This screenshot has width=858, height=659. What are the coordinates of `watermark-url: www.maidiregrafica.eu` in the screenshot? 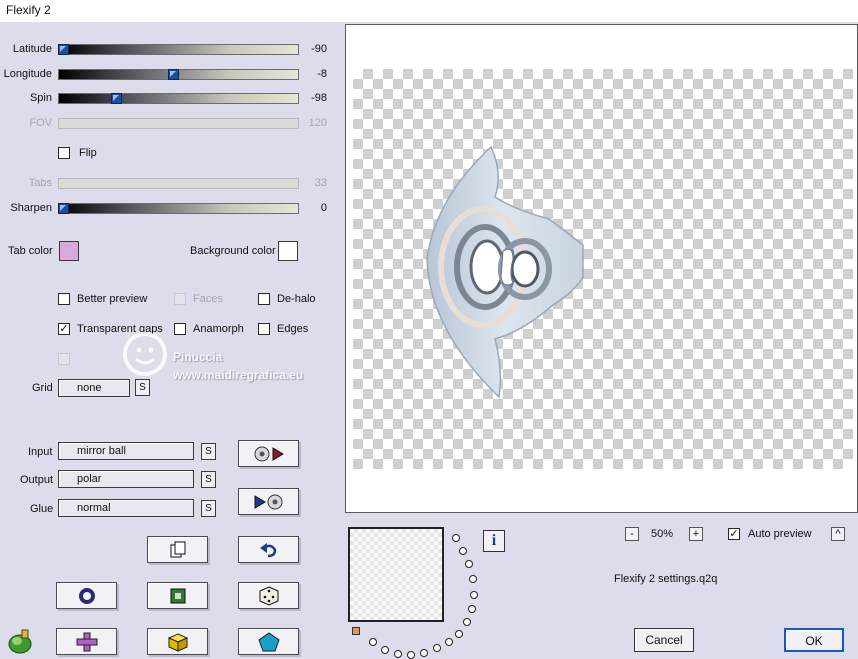 It's located at (238, 375).